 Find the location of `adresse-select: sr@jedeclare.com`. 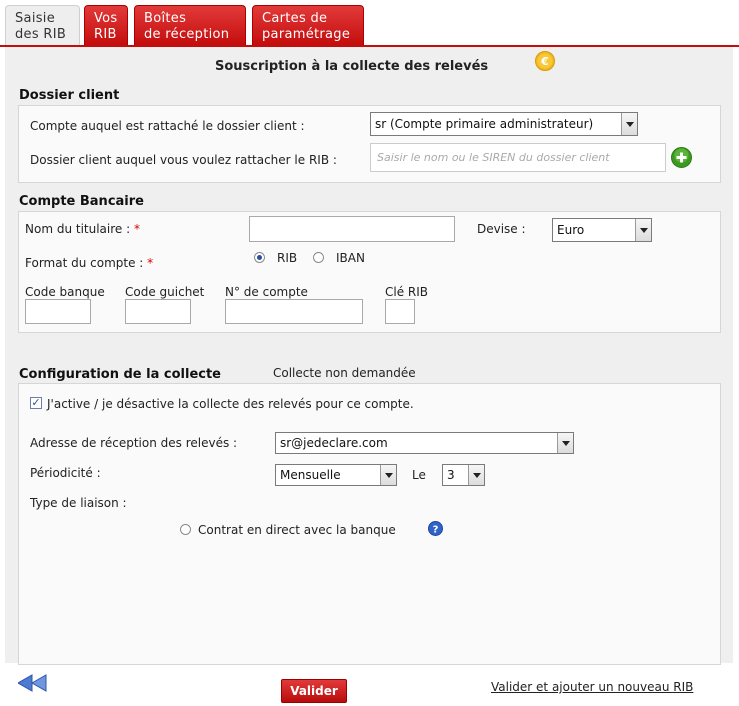

adresse-select: sr@jedeclare.com is located at coordinates (424, 443).